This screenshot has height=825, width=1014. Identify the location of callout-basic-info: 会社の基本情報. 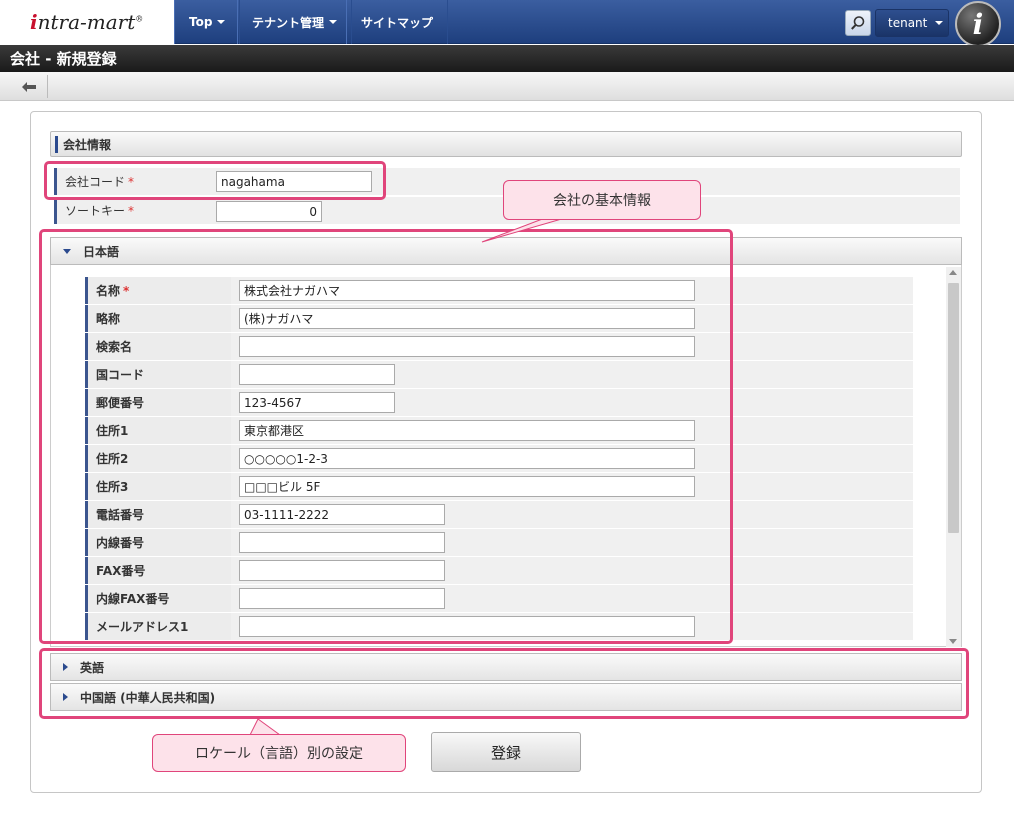
(602, 200).